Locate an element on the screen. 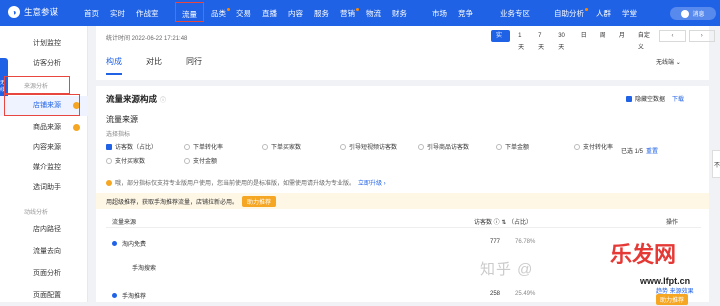 This screenshot has height=306, width=720. warning-icon is located at coordinates (109, 182).